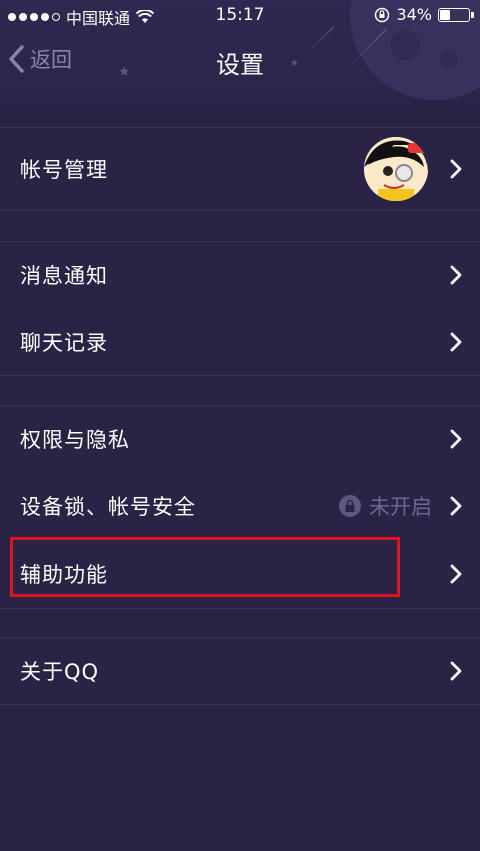  I want to click on settings-item-label: 消息通知, so click(64, 276).